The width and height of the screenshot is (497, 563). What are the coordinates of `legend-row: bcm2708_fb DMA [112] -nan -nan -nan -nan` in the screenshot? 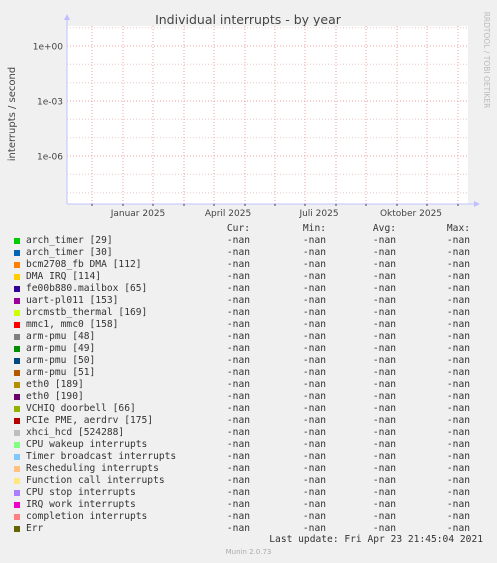 It's located at (248, 265).